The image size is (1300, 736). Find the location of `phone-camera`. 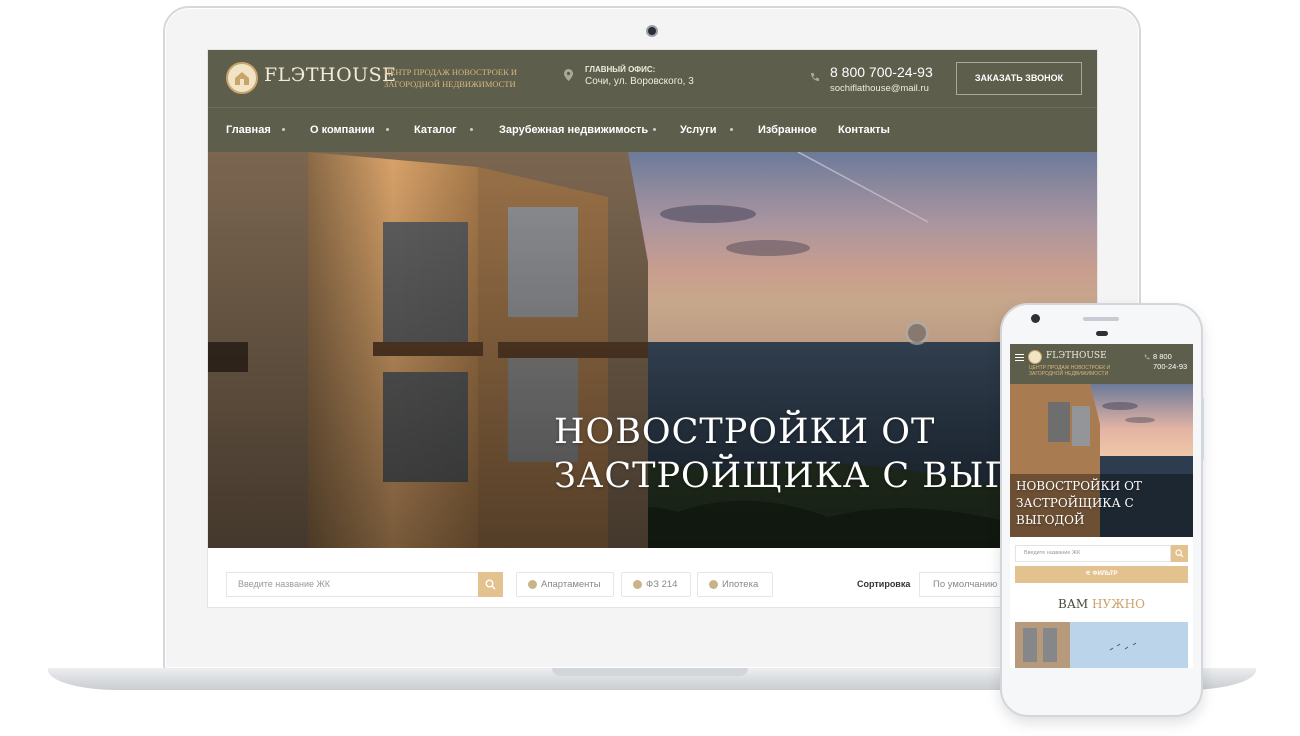

phone-camera is located at coordinates (1035, 318).